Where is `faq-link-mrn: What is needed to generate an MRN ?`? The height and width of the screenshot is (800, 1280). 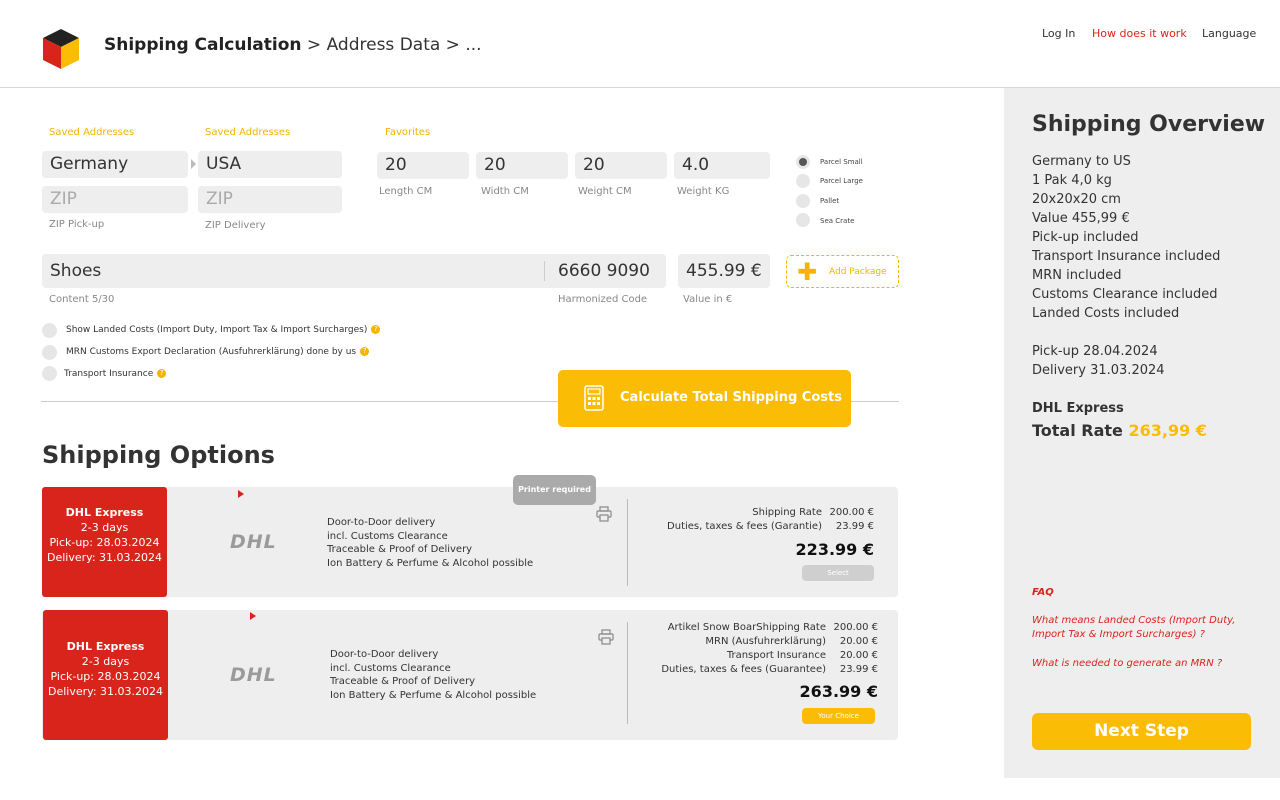
faq-link-mrn: What is needed to generate an MRN ? is located at coordinates (1127, 664).